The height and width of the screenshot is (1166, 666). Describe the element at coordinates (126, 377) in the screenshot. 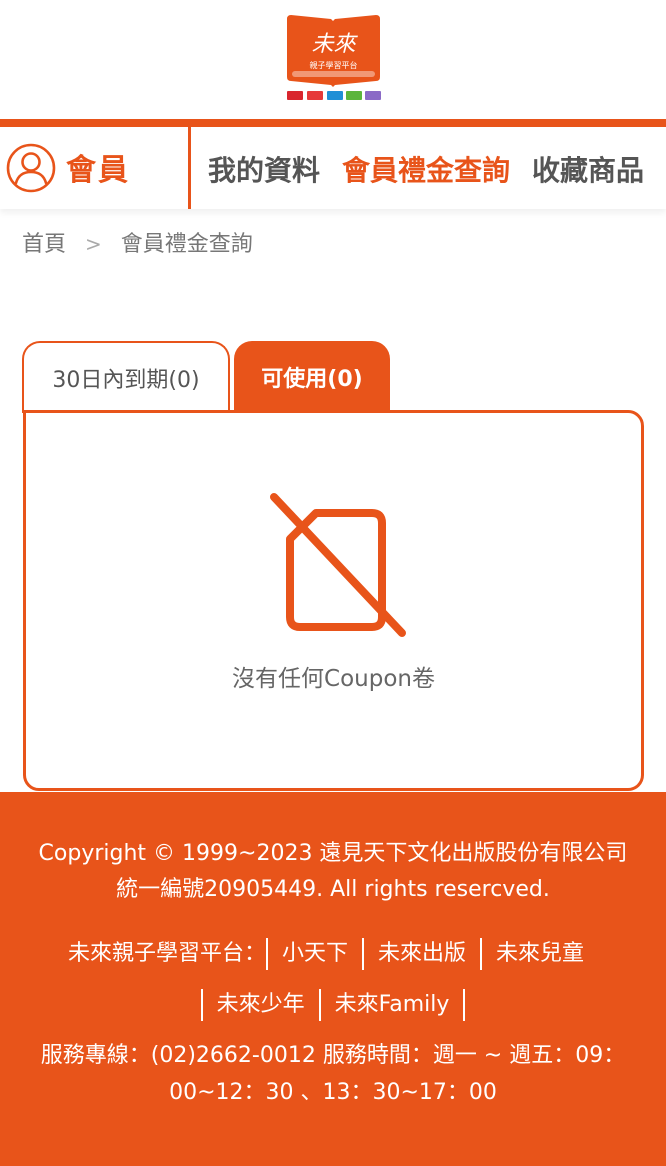

I see `tab-expiring-30-days: 30日內到期(0)` at that location.